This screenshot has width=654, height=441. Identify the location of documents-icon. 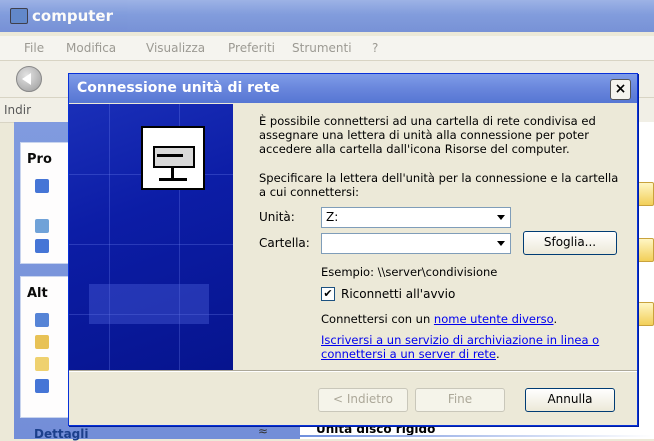
(42, 342).